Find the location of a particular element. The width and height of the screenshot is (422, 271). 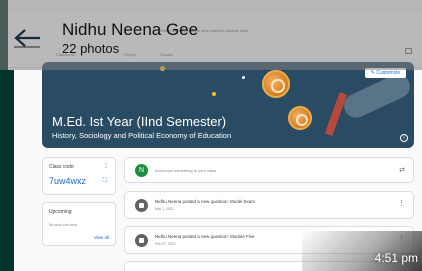

album-title: Nidhu Neena Gee is located at coordinates (130, 29).